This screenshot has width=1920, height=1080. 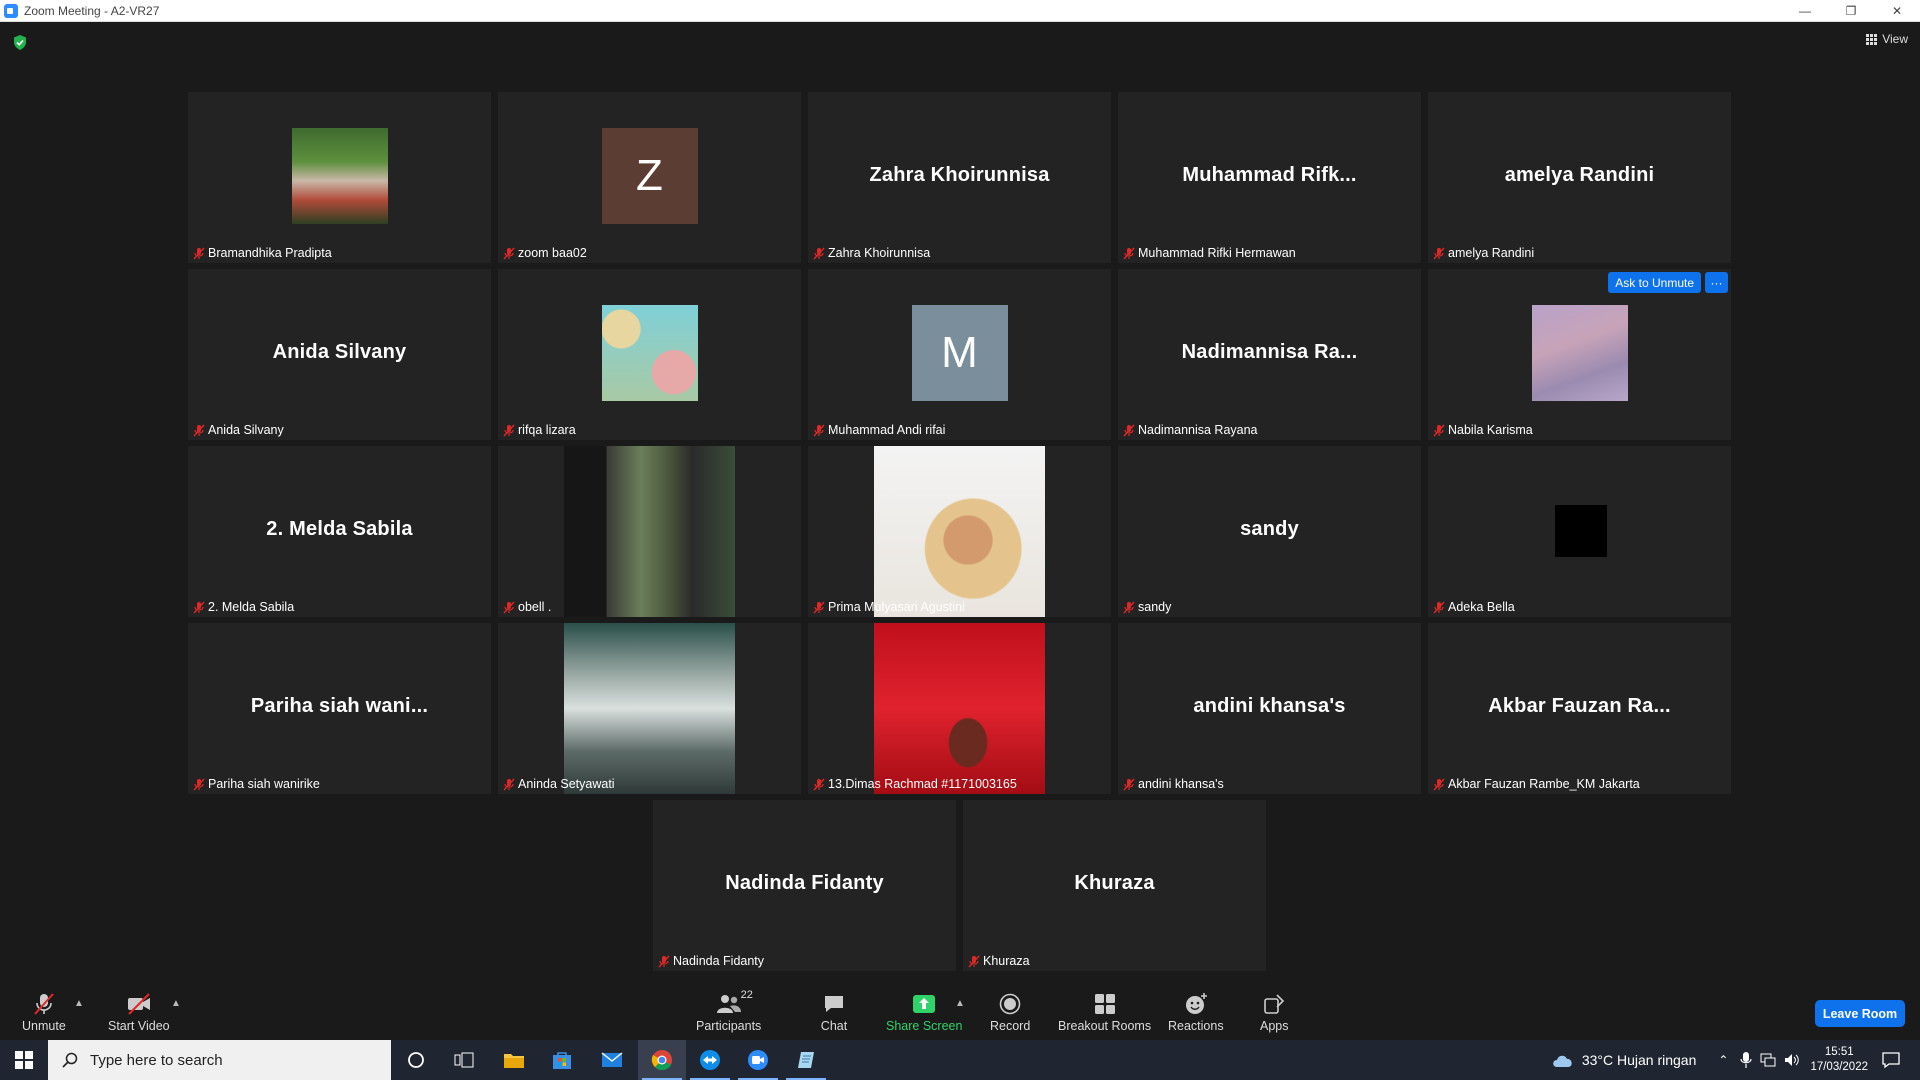 I want to click on apps-button: Apps, so click(x=1274, y=1012).